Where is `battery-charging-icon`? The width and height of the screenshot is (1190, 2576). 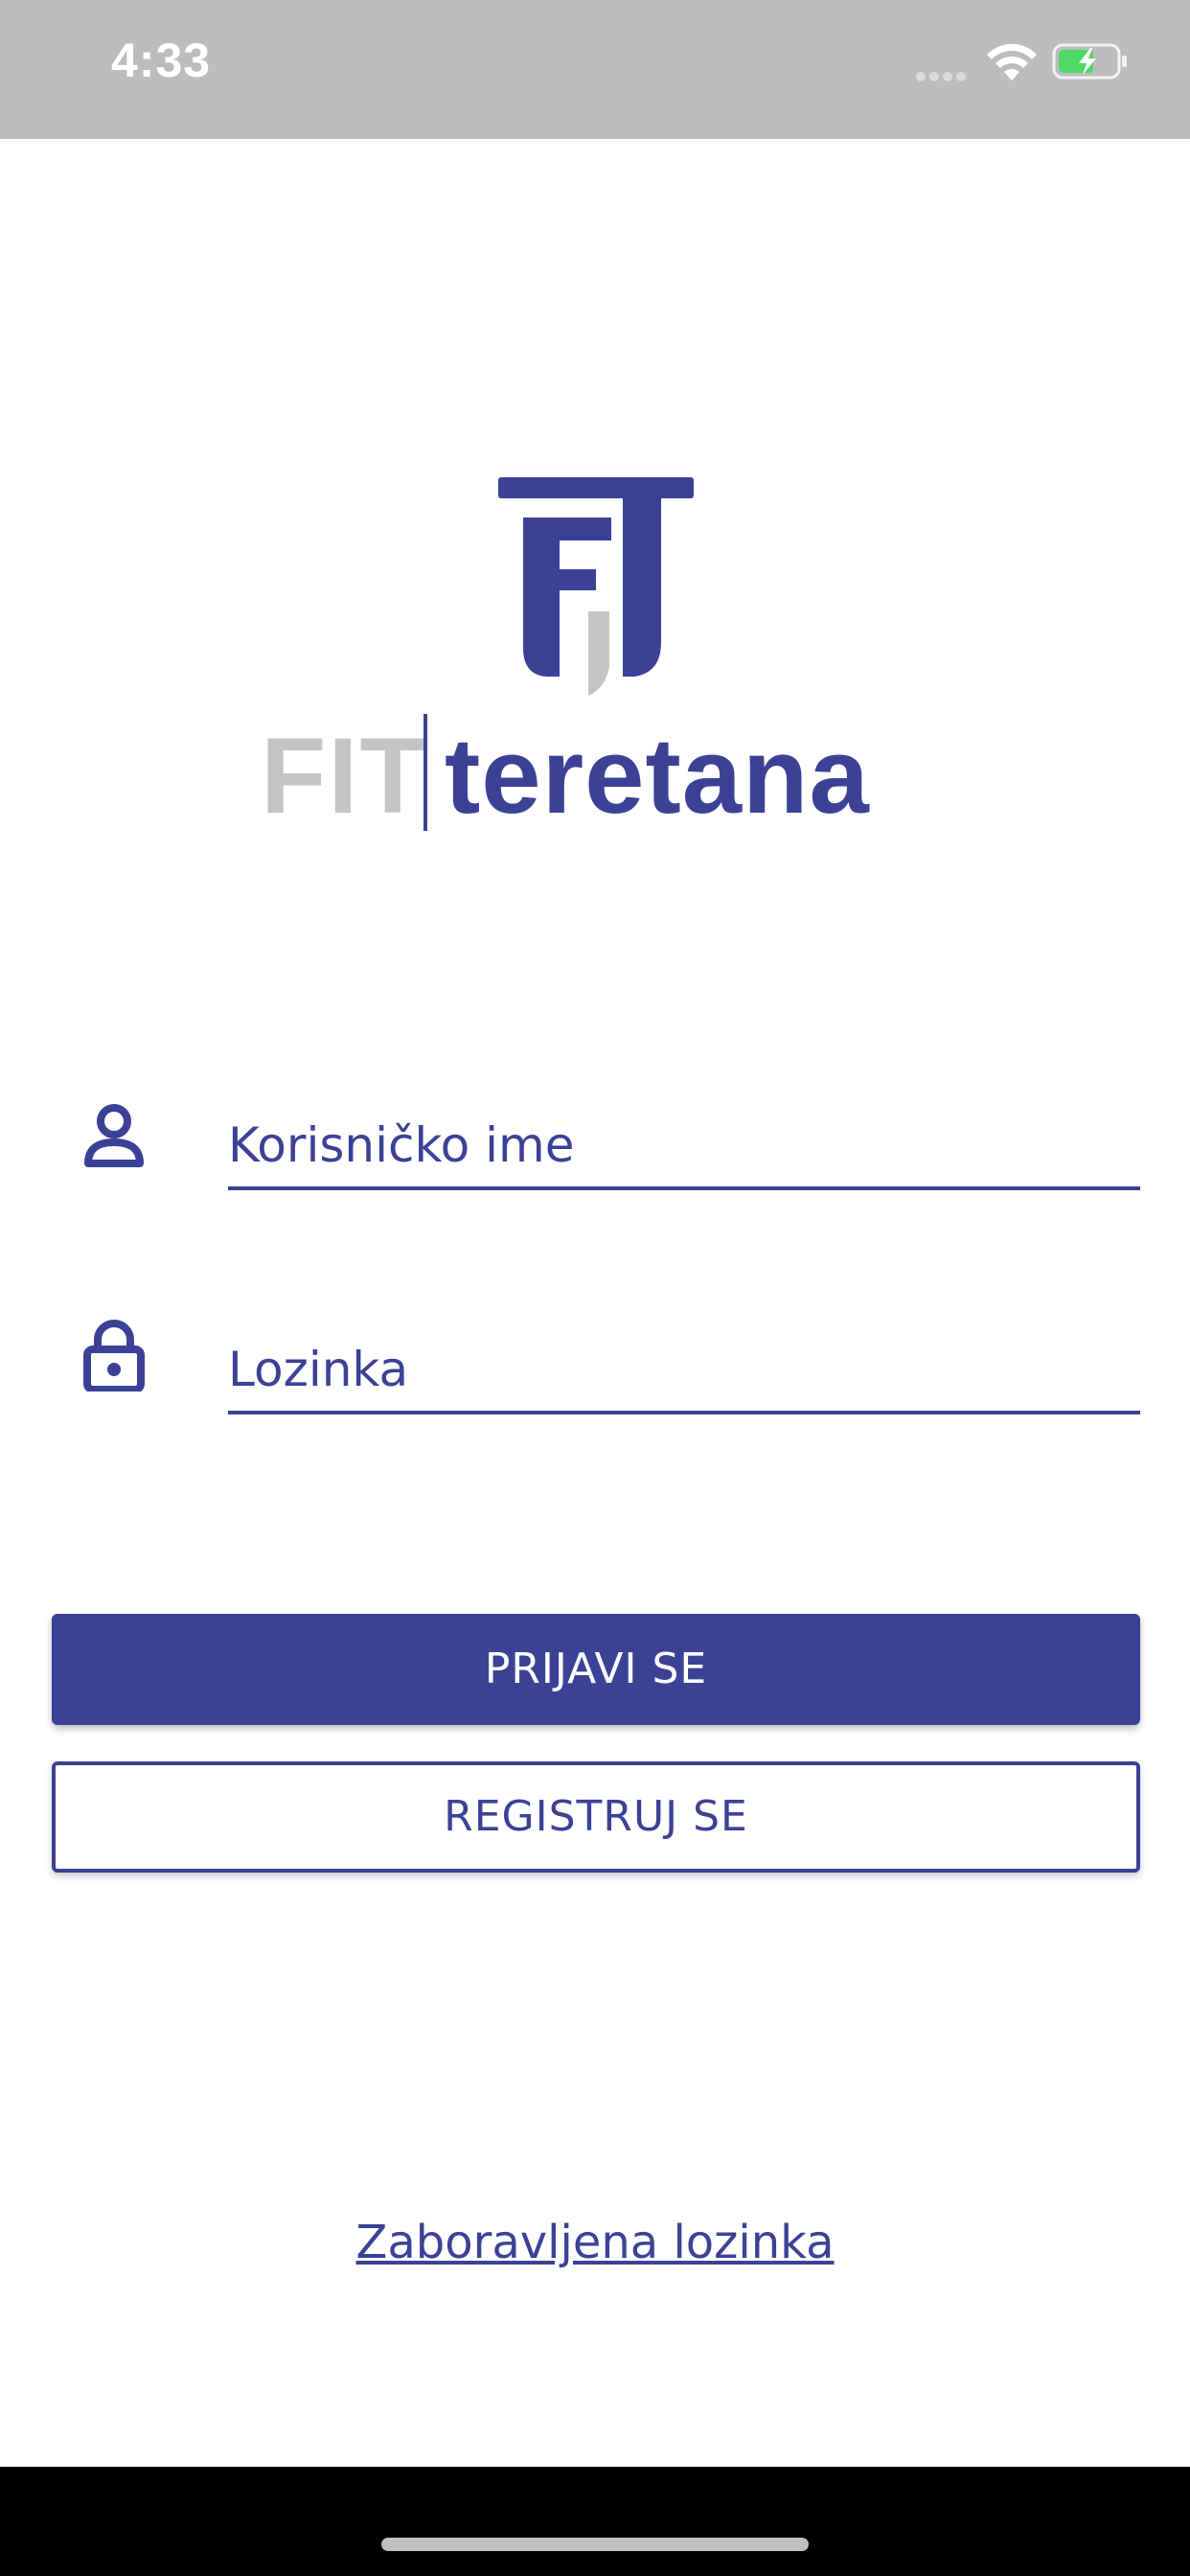 battery-charging-icon is located at coordinates (1090, 62).